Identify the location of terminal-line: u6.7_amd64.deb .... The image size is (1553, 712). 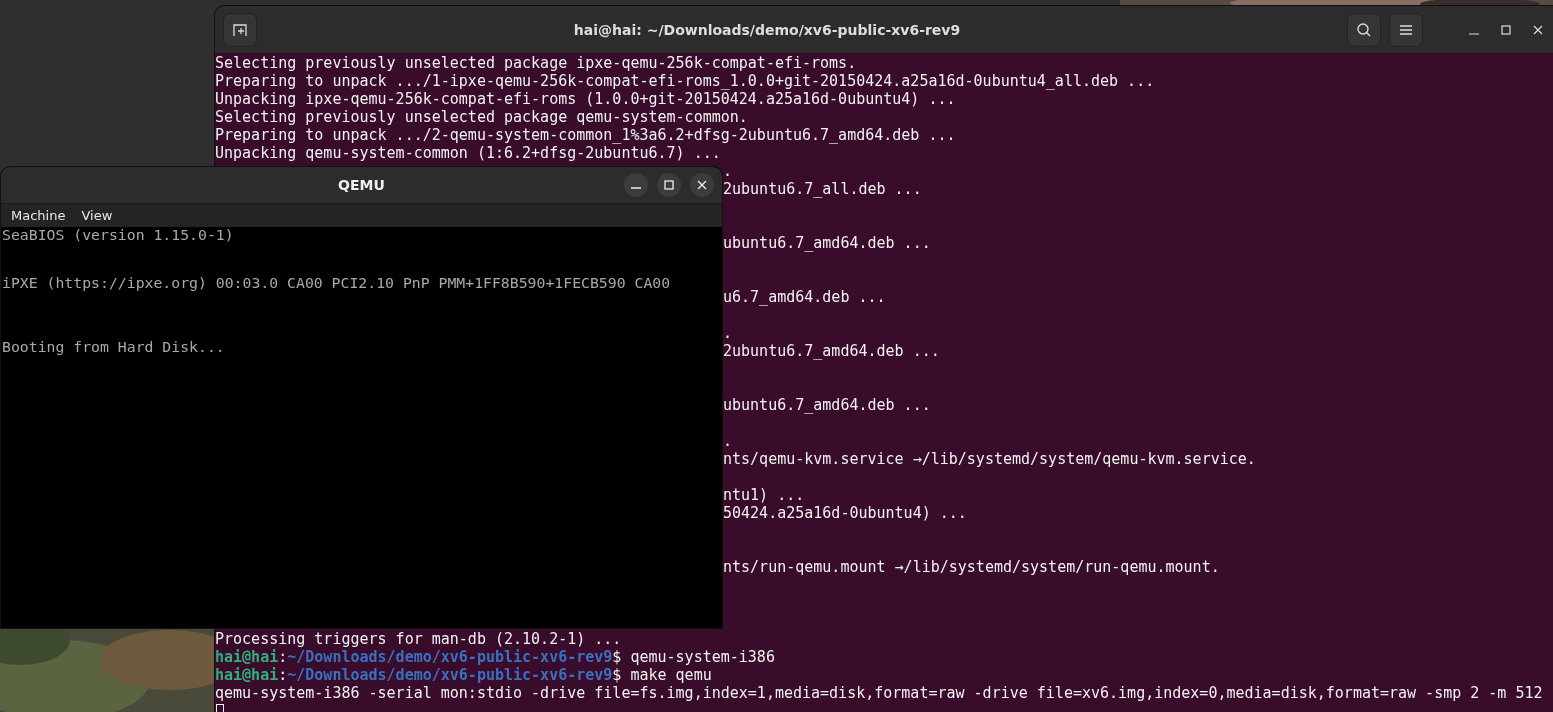
(804, 297).